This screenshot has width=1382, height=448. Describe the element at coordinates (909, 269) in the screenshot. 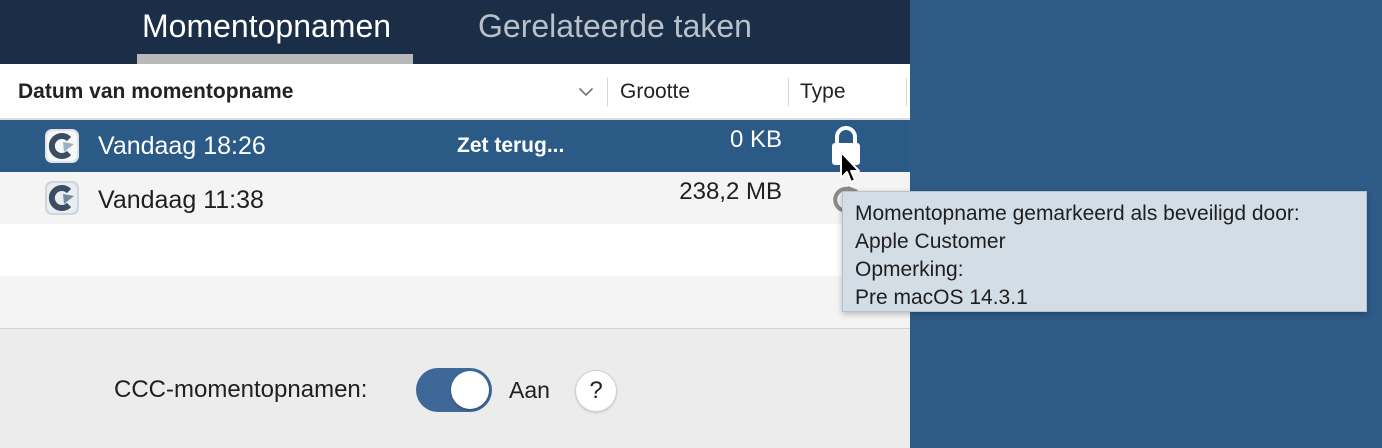

I see `tooltip-line: Opmerking:` at that location.